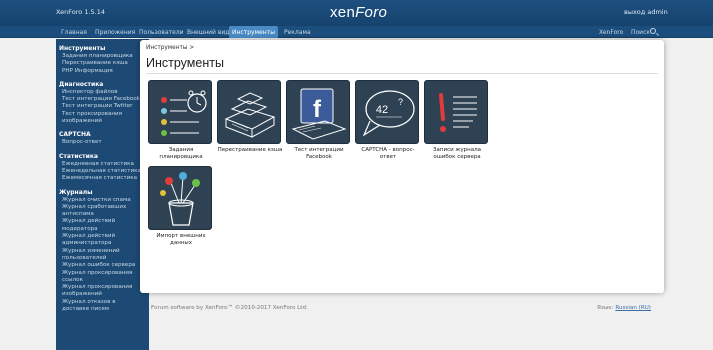 This screenshot has height=350, width=713. What do you see at coordinates (78, 156) in the screenshot?
I see `sidebar-heading-statistics: Статистика` at bounding box center [78, 156].